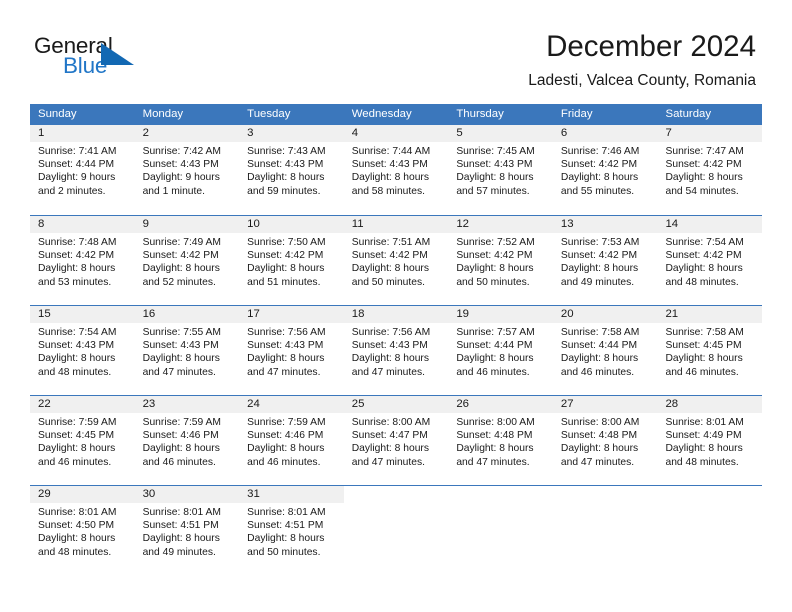  I want to click on day-number: 18, so click(396, 314).